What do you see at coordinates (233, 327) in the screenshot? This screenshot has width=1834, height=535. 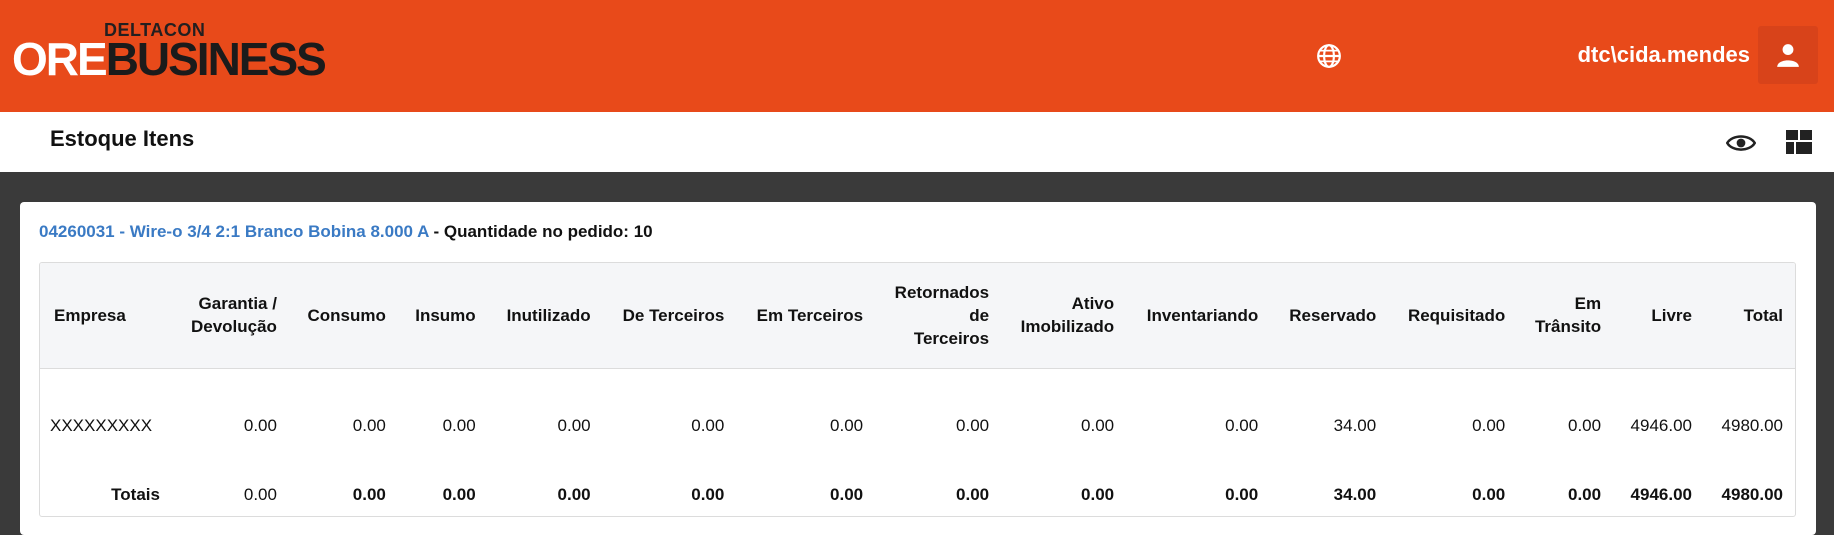 I see `column-header-label: Devolução` at bounding box center [233, 327].